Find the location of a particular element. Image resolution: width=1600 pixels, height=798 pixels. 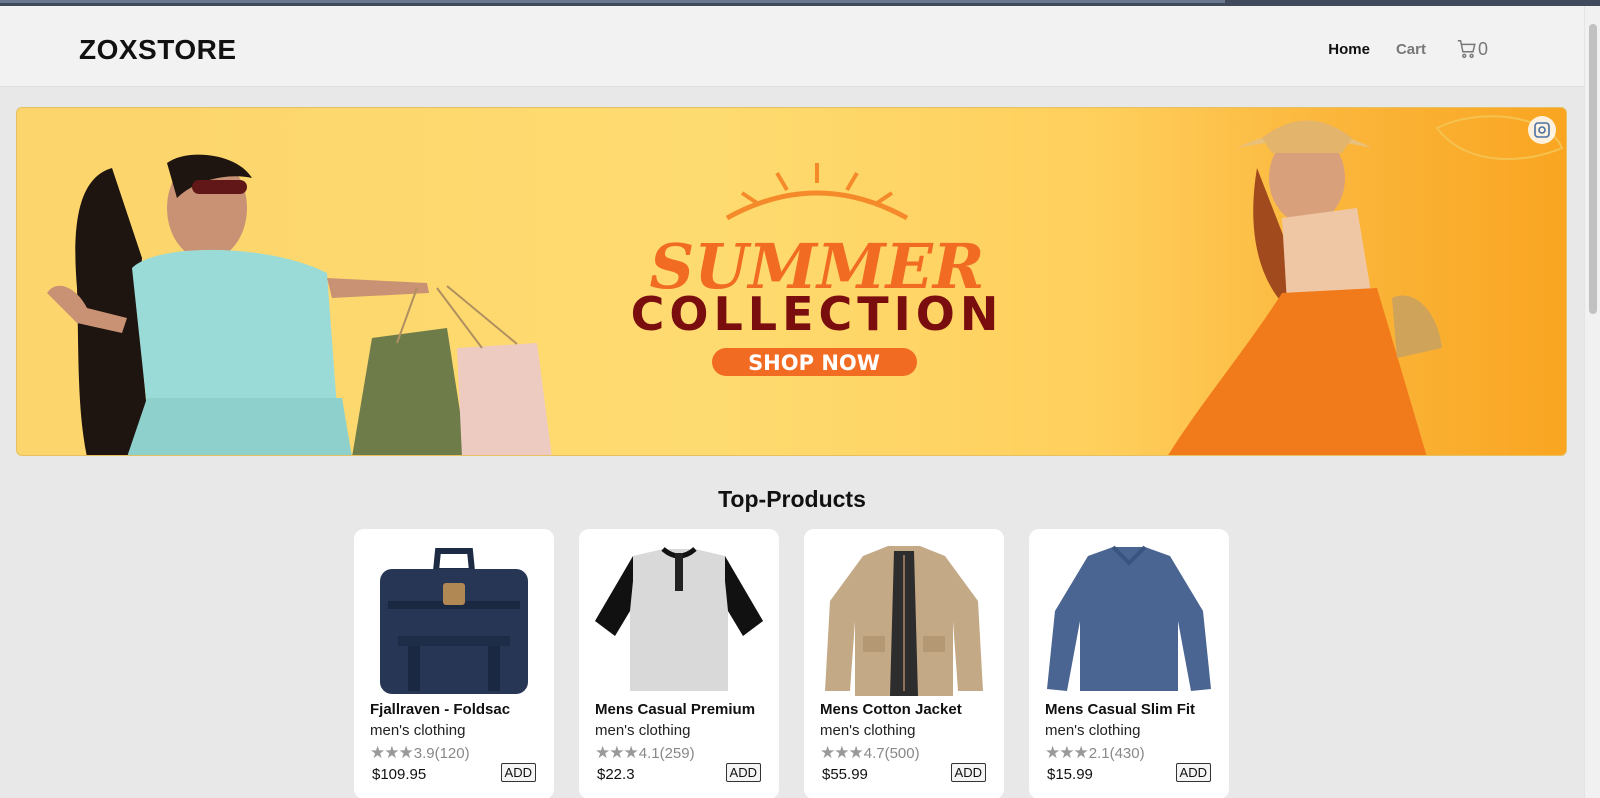

product-rating: ★★★ 2.1 (430) is located at coordinates (1095, 753).